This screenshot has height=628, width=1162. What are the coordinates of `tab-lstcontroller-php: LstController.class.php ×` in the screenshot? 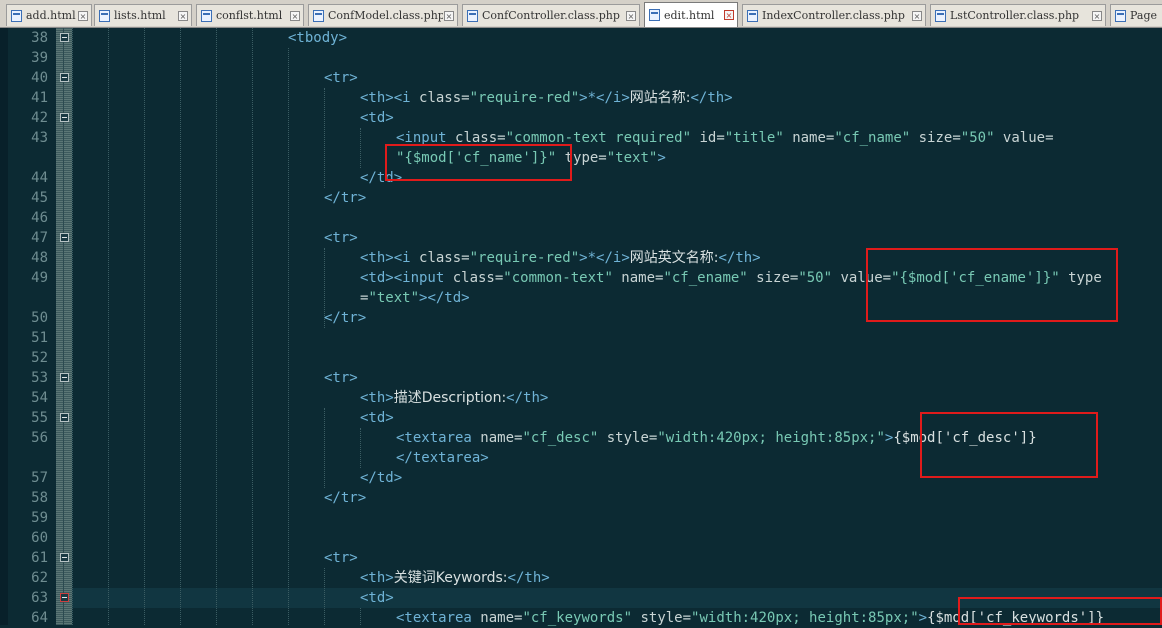 It's located at (1018, 15).